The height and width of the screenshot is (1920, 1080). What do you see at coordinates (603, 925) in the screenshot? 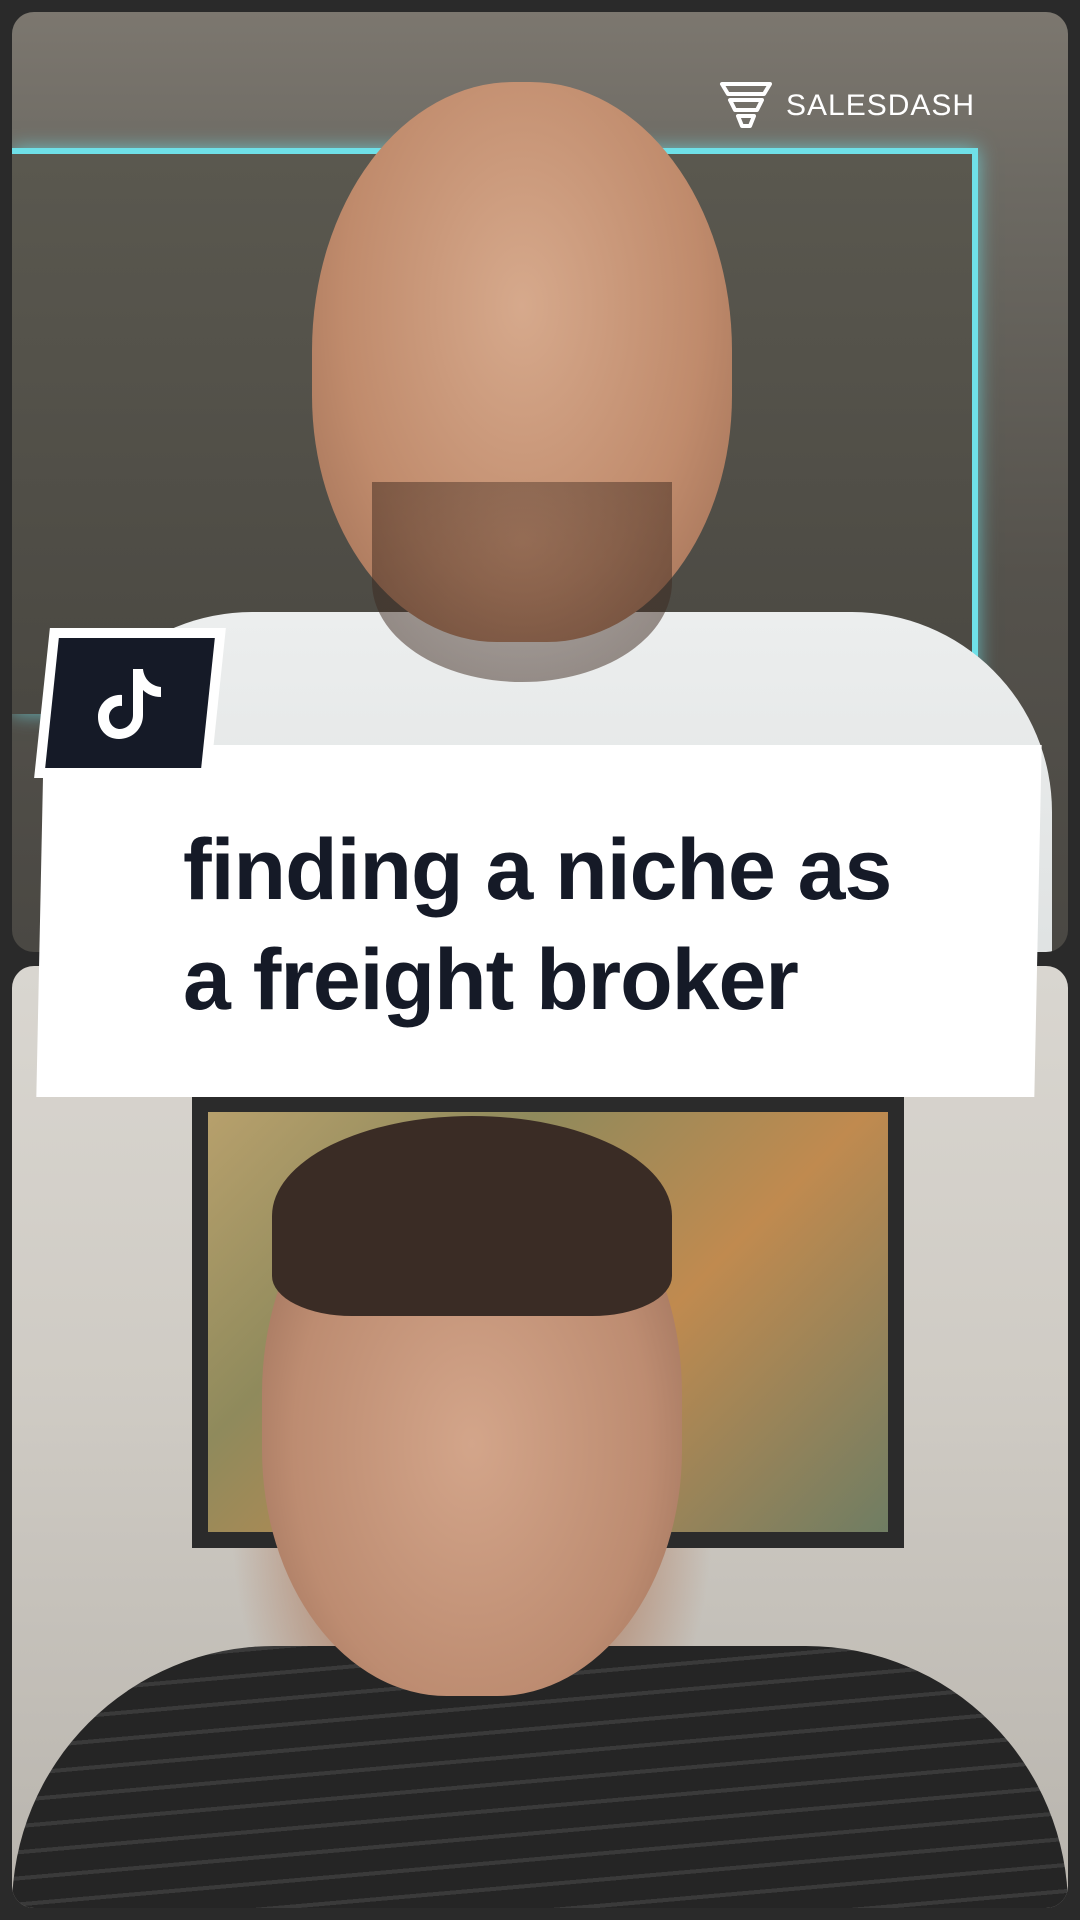
I see `caption-title: finding a niche as a freight broker` at bounding box center [603, 925].